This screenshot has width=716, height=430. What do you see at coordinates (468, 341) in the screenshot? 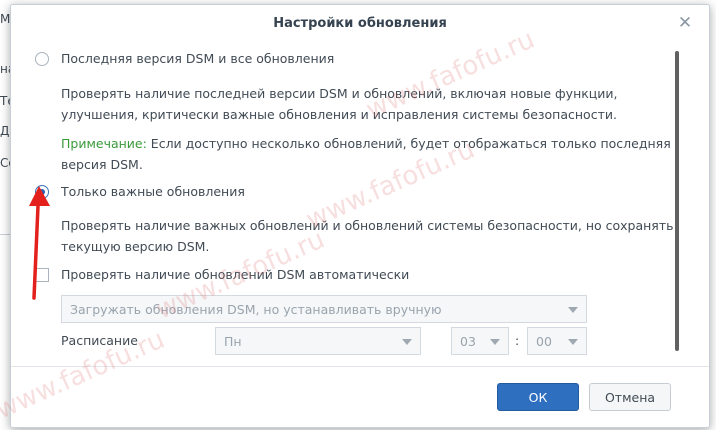
I see `schedule-hour-value: 03` at bounding box center [468, 341].